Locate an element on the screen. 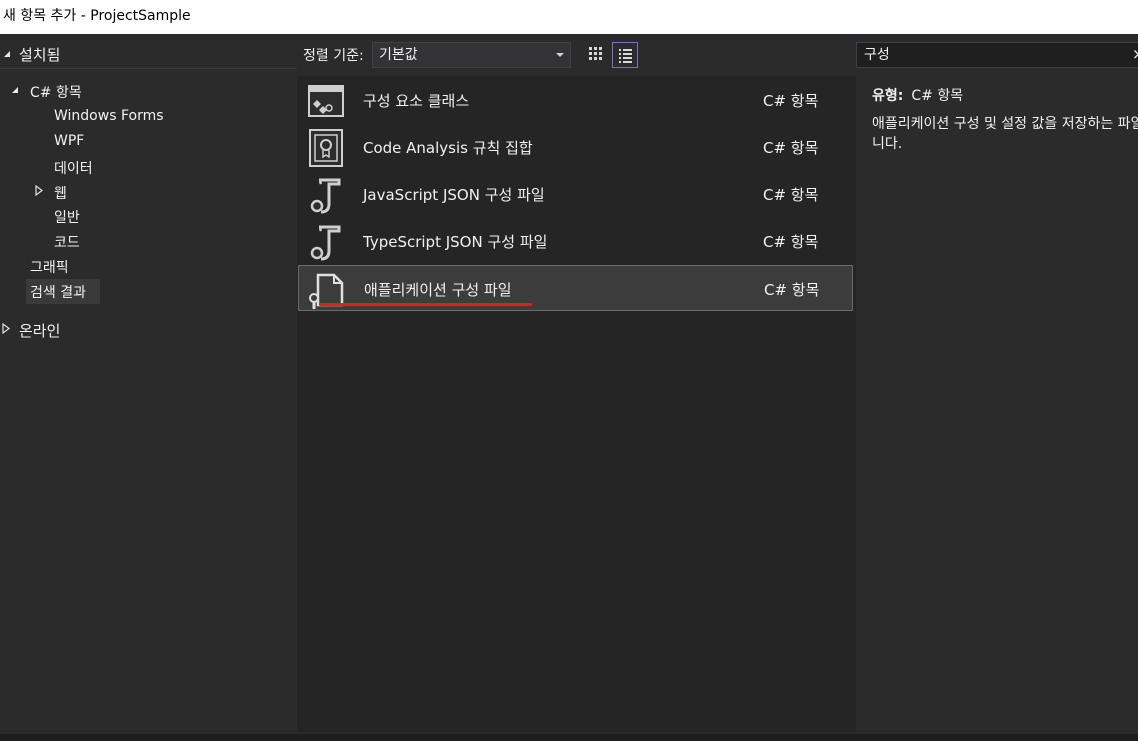 The width and height of the screenshot is (1138, 741). list-item: TypeScript JSON 구성 파일 C# 항목 is located at coordinates (575, 241).